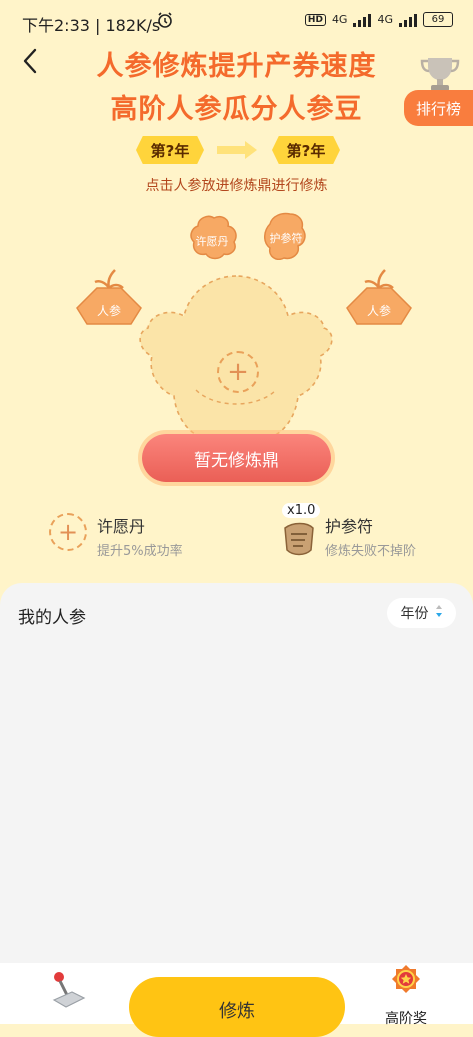  I want to click on add-wish-pill-button: +, so click(68, 532).